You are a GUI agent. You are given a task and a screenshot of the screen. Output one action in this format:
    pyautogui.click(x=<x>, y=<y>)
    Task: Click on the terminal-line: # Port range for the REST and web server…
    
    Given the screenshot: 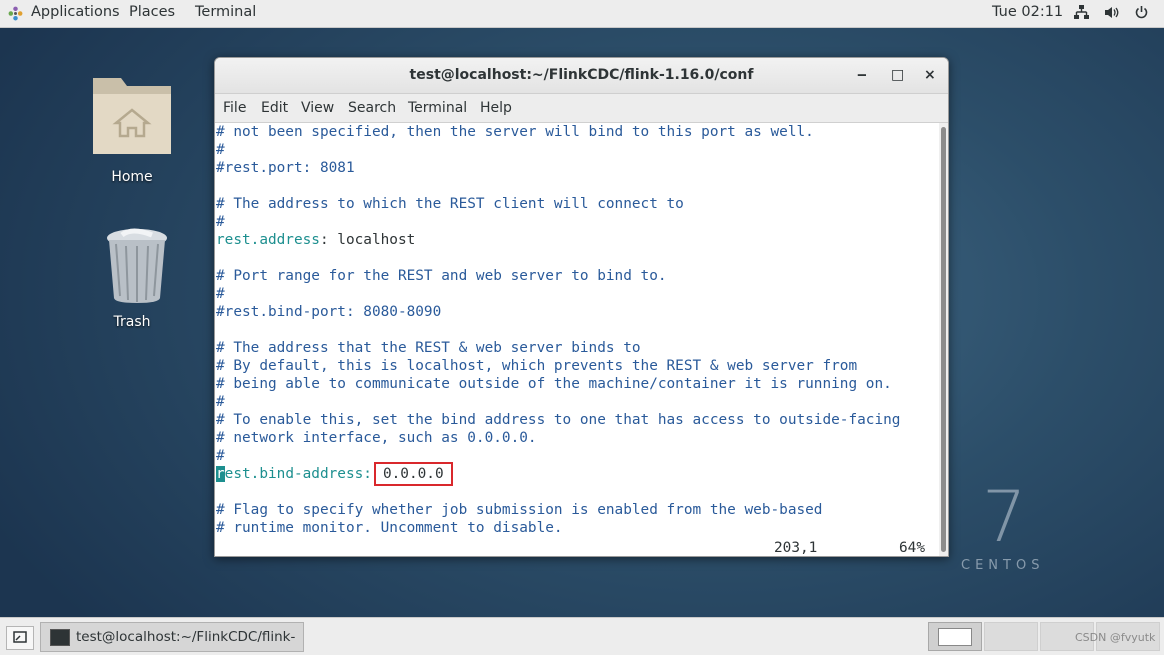 What is the action you would take?
    pyautogui.click(x=441, y=276)
    